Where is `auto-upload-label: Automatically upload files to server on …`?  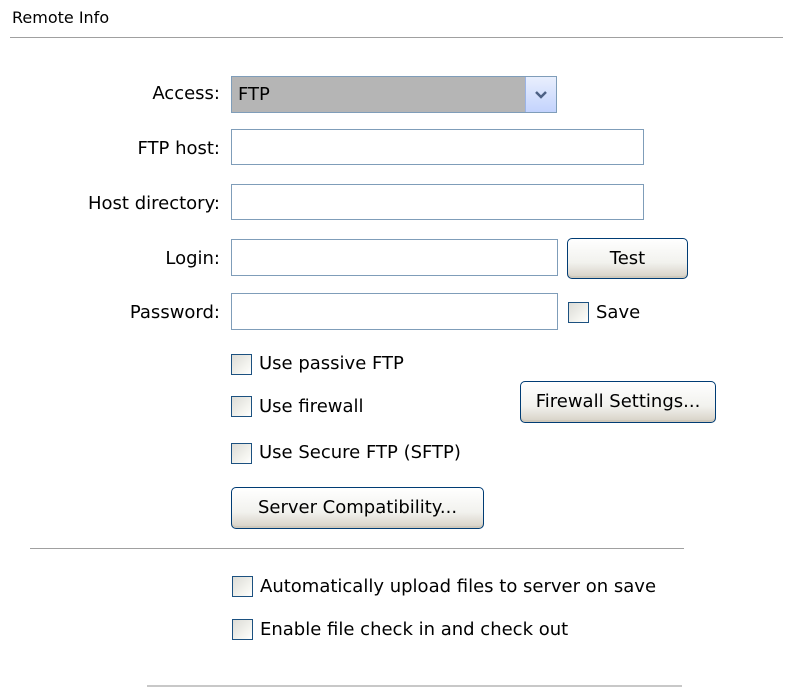
auto-upload-label: Automatically upload files to server on … is located at coordinates (458, 586).